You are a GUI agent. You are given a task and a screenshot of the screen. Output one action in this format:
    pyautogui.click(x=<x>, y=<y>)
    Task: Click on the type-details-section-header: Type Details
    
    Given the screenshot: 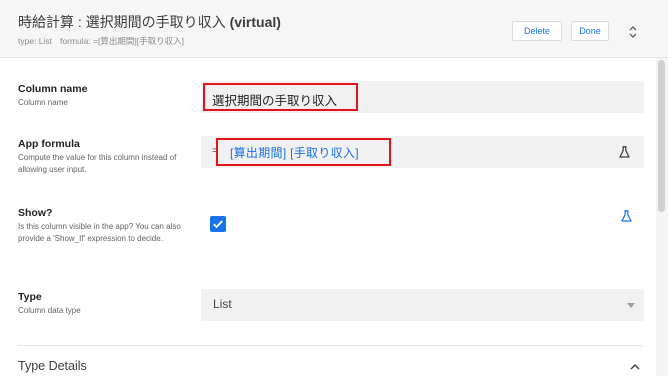 What is the action you would take?
    pyautogui.click(x=52, y=366)
    